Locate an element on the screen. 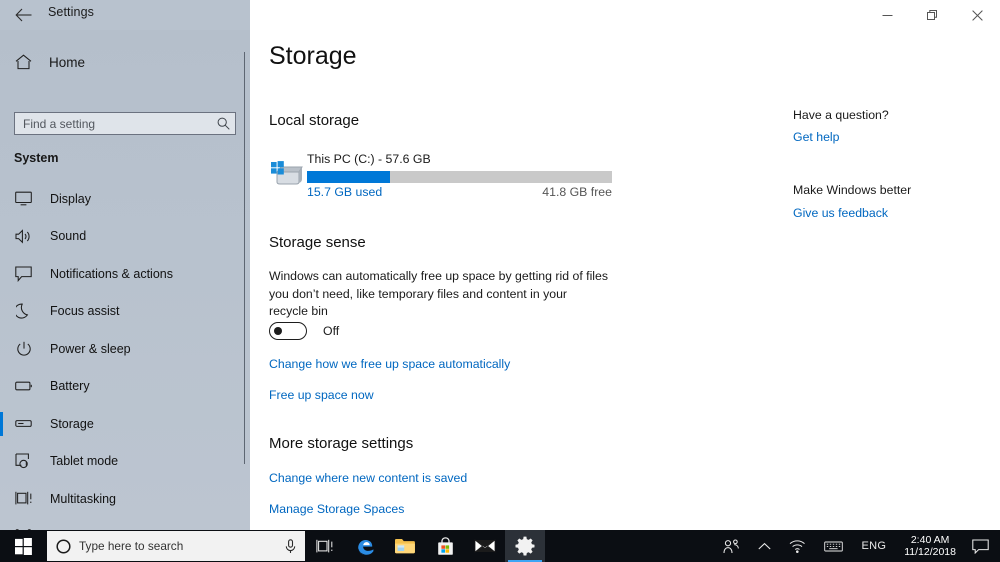  moon-icon is located at coordinates (23, 311).